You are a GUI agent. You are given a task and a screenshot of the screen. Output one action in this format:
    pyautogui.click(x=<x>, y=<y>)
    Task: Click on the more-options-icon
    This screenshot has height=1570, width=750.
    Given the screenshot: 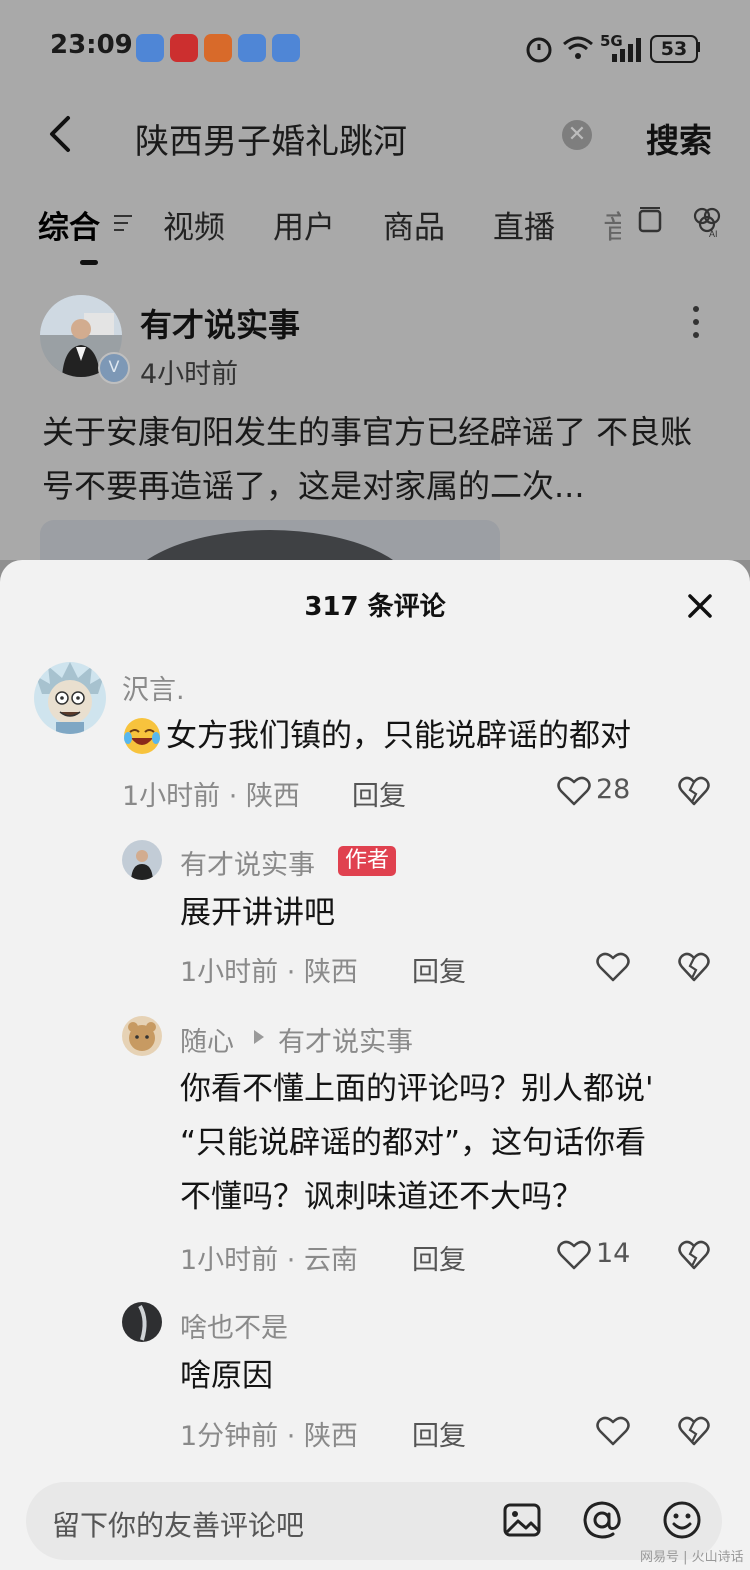 What is the action you would take?
    pyautogui.click(x=696, y=322)
    